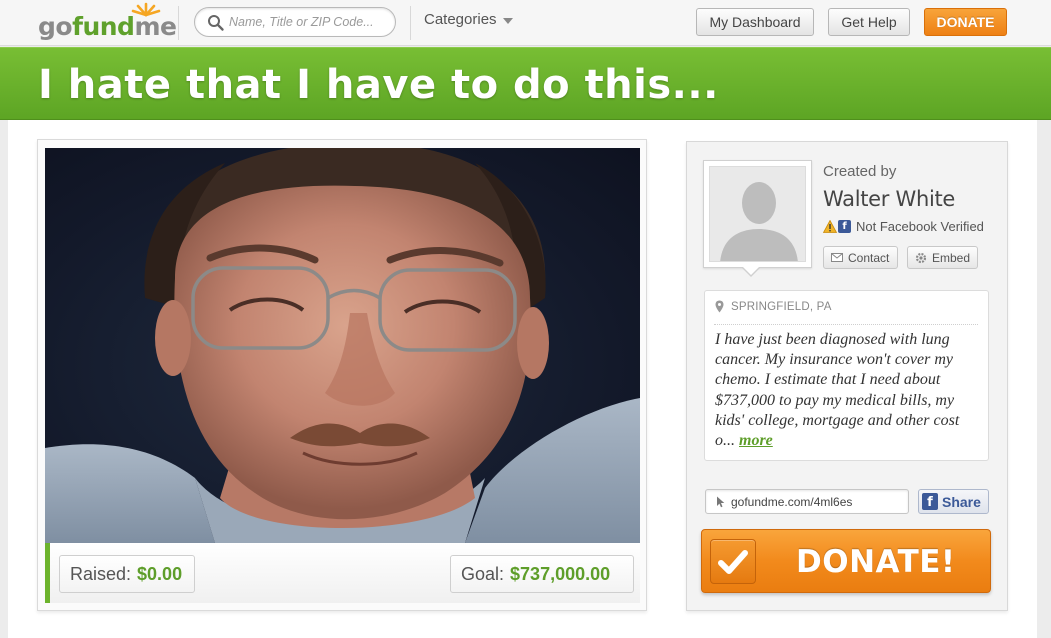 This screenshot has height=638, width=1051. I want to click on map-pin-icon, so click(719, 306).